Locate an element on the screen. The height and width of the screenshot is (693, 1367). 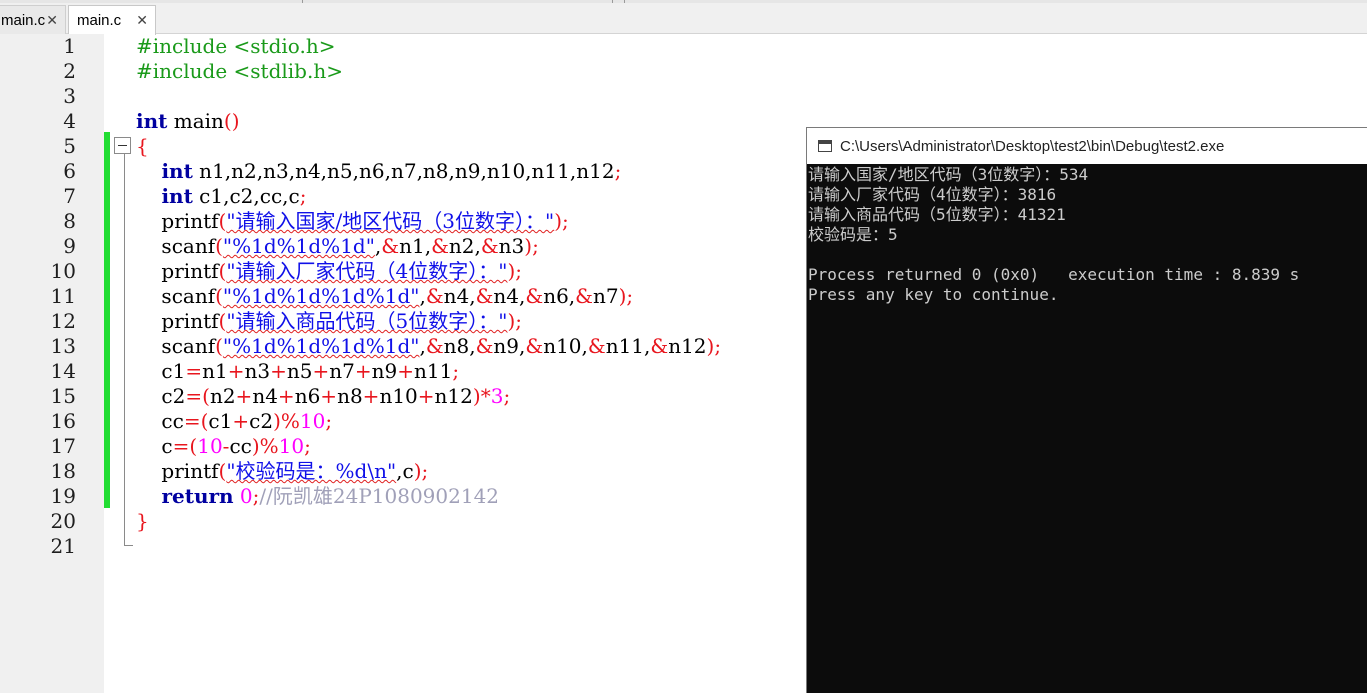
line-number: 21 is located at coordinates (63, 546).